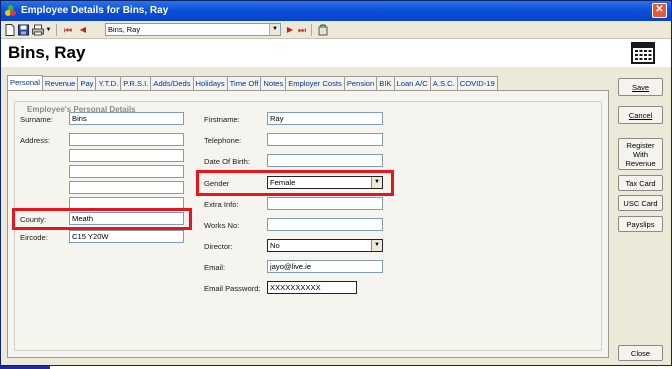 The image size is (672, 369). What do you see at coordinates (102, 219) in the screenshot?
I see `county-highlight-box` at bounding box center [102, 219].